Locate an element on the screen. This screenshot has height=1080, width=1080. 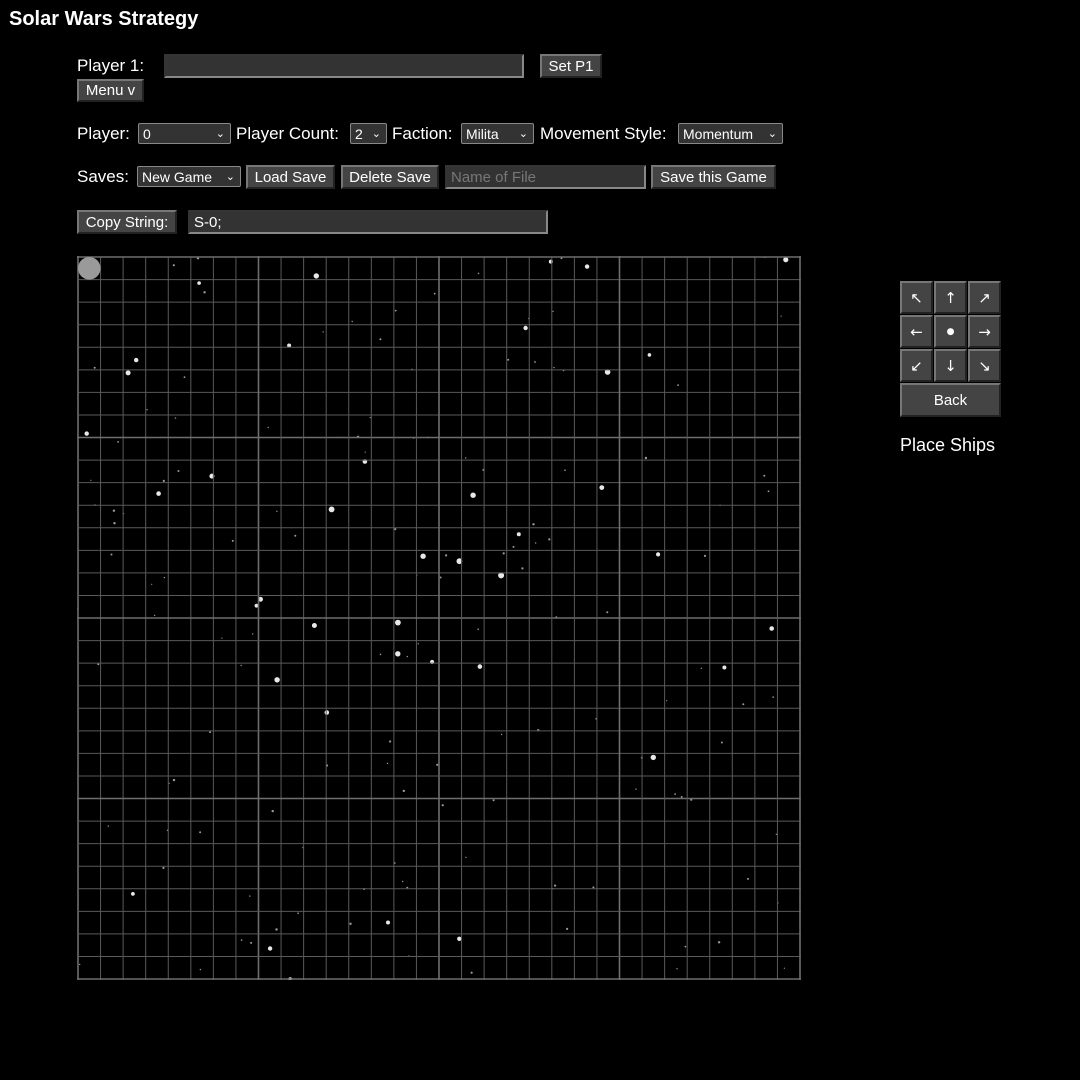
set-p1-button: Set P1 is located at coordinates (571, 66).